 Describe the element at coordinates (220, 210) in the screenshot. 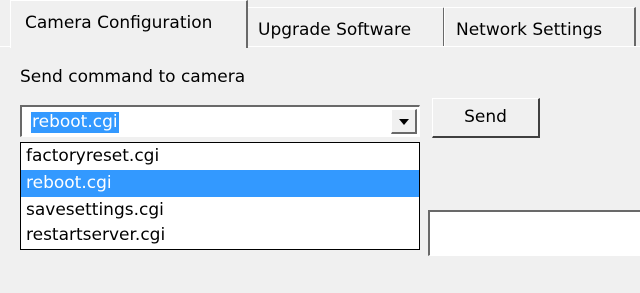

I see `dropdown-option: savesettings.cgi` at that location.